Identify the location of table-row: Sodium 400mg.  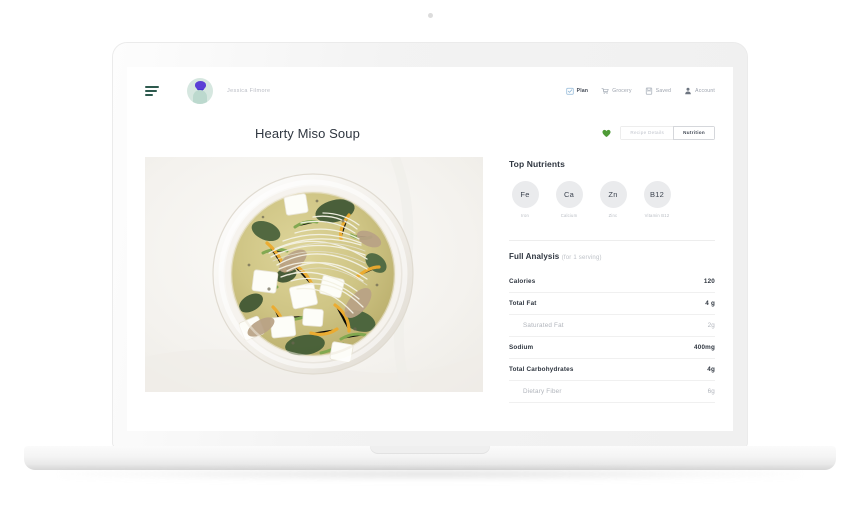
(612, 348).